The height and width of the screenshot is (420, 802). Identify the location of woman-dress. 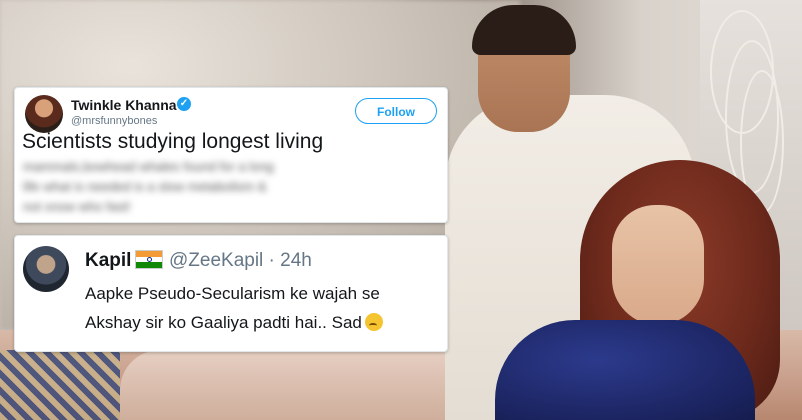
(625, 370).